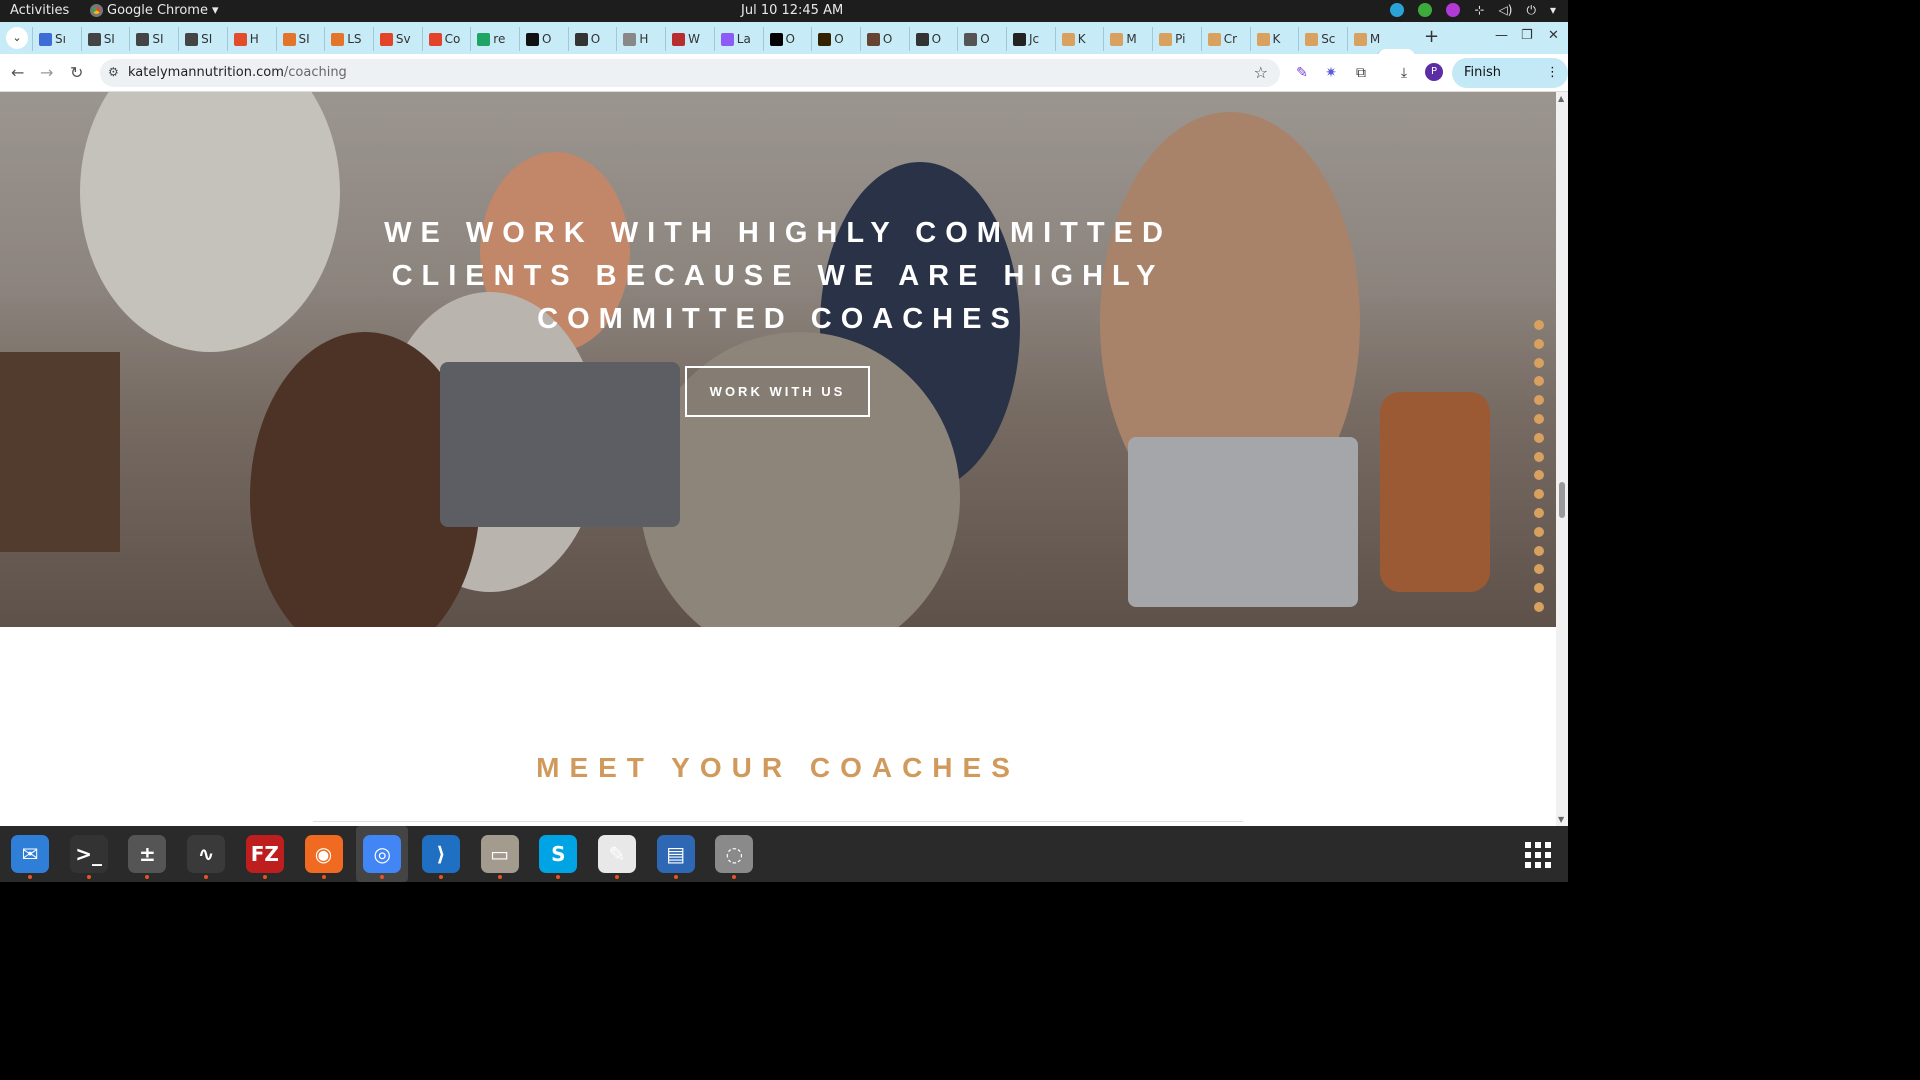  What do you see at coordinates (46, 72) in the screenshot?
I see `forward-button: →` at bounding box center [46, 72].